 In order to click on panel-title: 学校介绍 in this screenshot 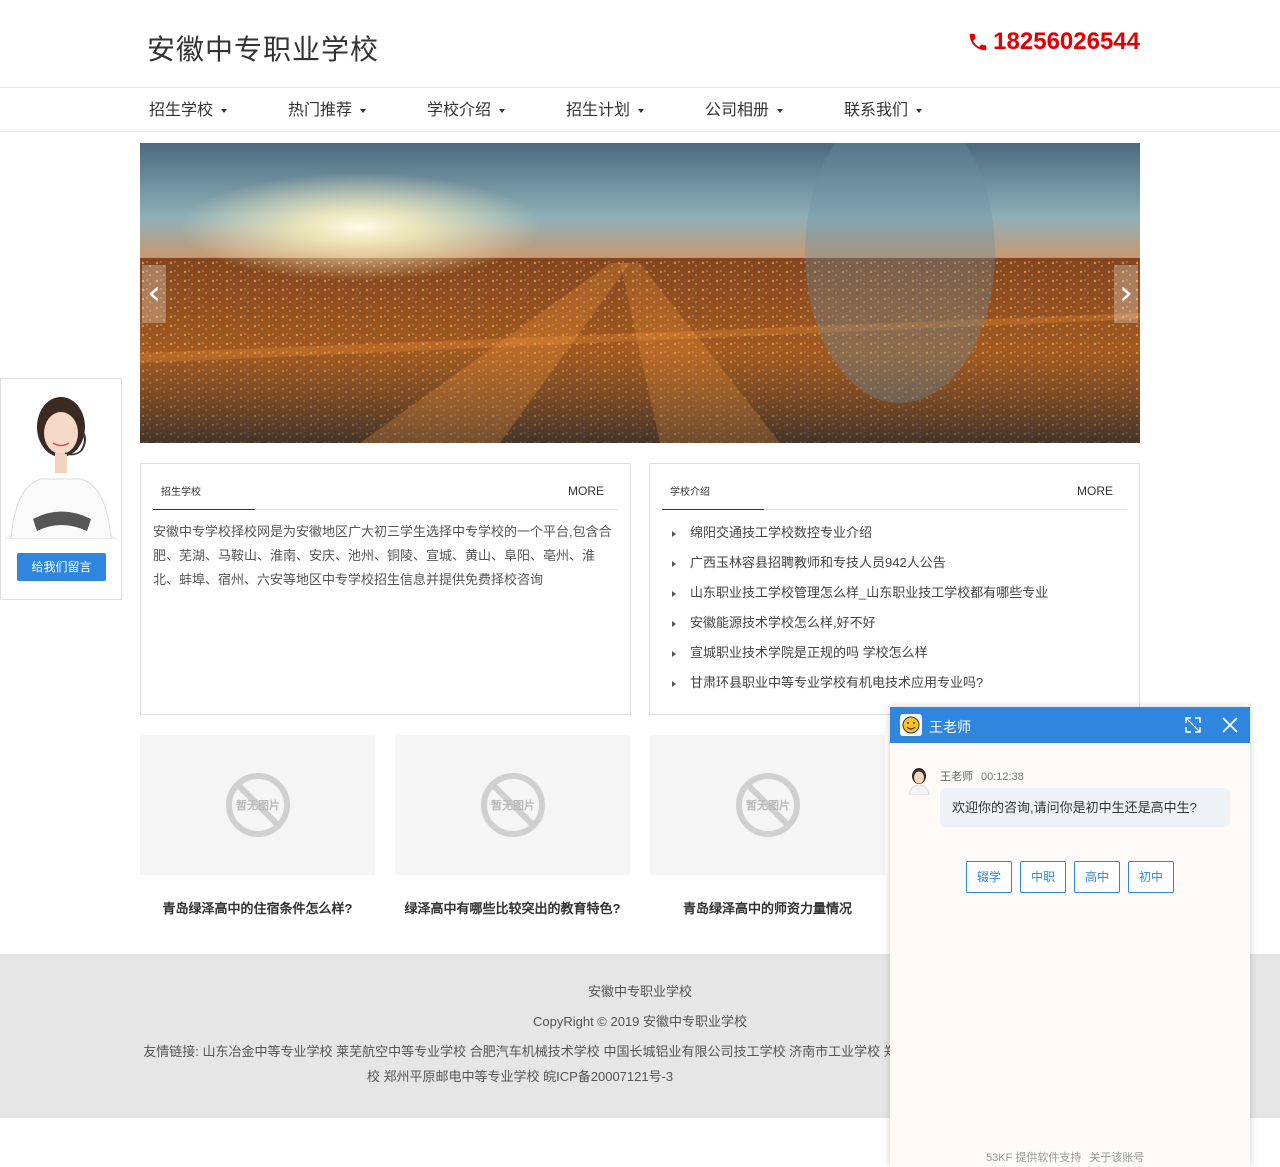, I will do `click(713, 487)`.